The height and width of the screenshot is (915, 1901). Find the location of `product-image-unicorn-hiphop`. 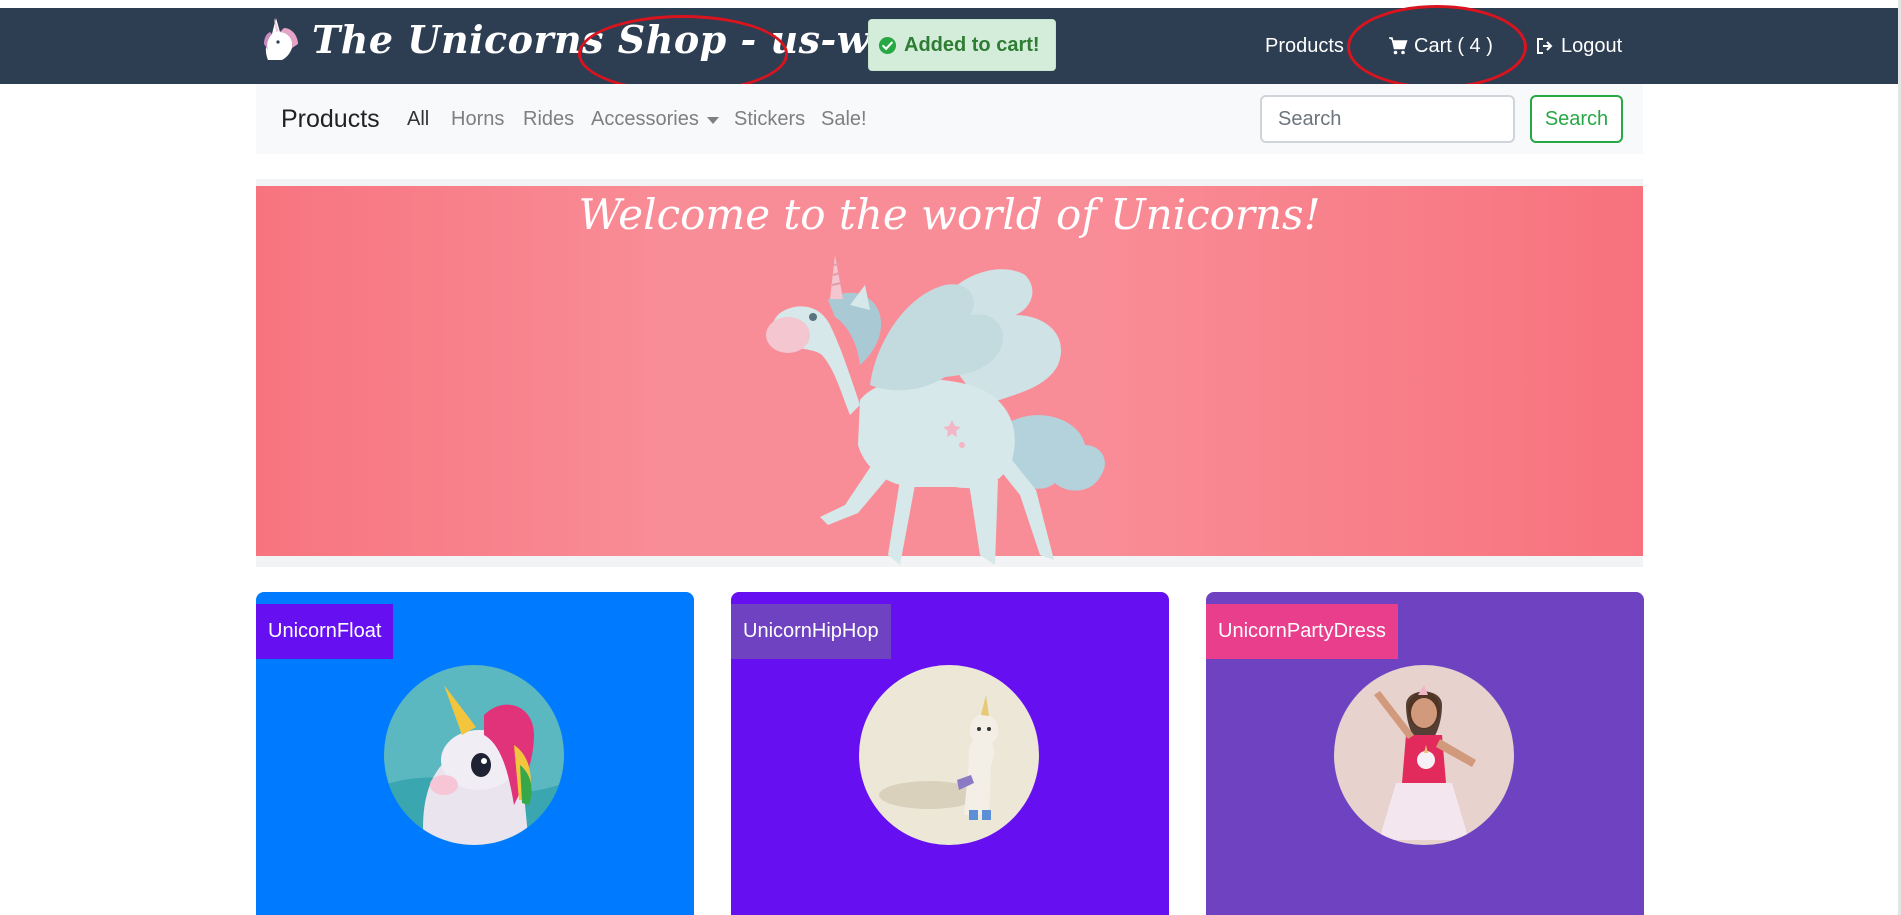

product-image-unicorn-hiphop is located at coordinates (949, 755).